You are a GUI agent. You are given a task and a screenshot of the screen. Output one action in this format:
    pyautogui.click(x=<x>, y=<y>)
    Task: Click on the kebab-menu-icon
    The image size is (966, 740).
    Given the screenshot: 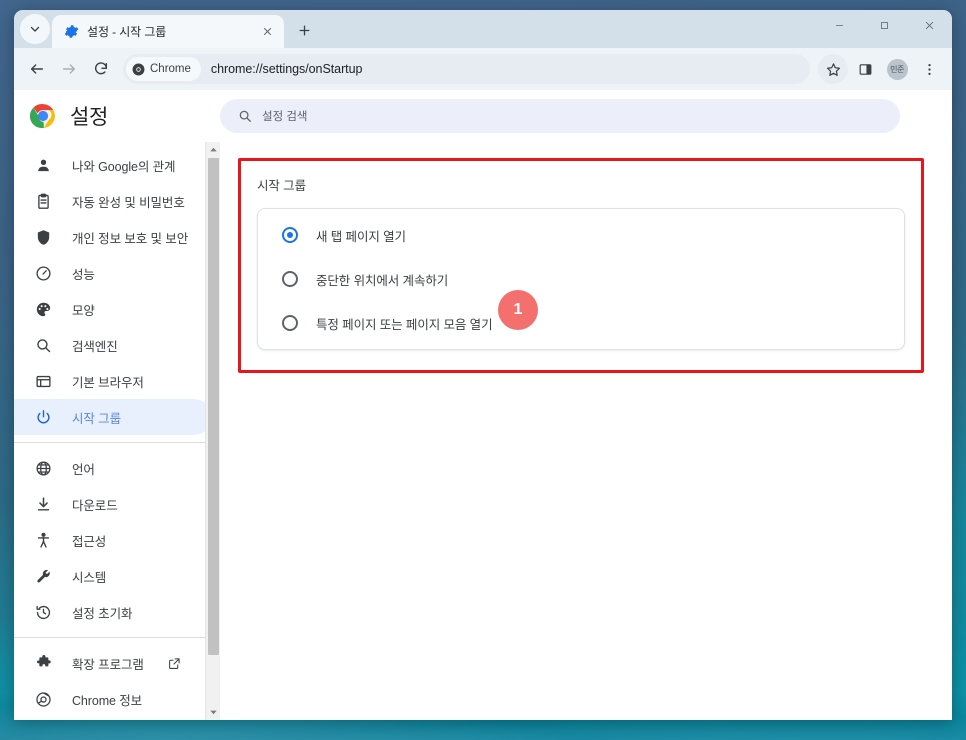 What is the action you would take?
    pyautogui.click(x=929, y=69)
    